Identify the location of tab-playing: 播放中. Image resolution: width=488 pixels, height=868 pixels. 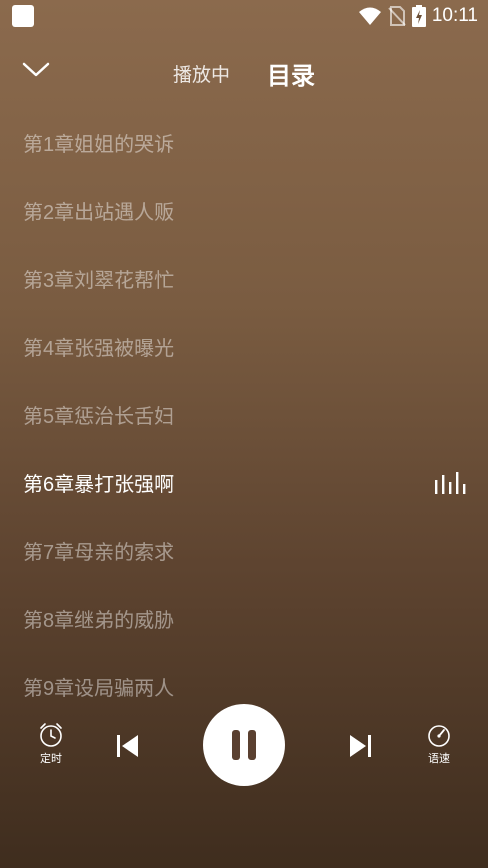
(201, 73).